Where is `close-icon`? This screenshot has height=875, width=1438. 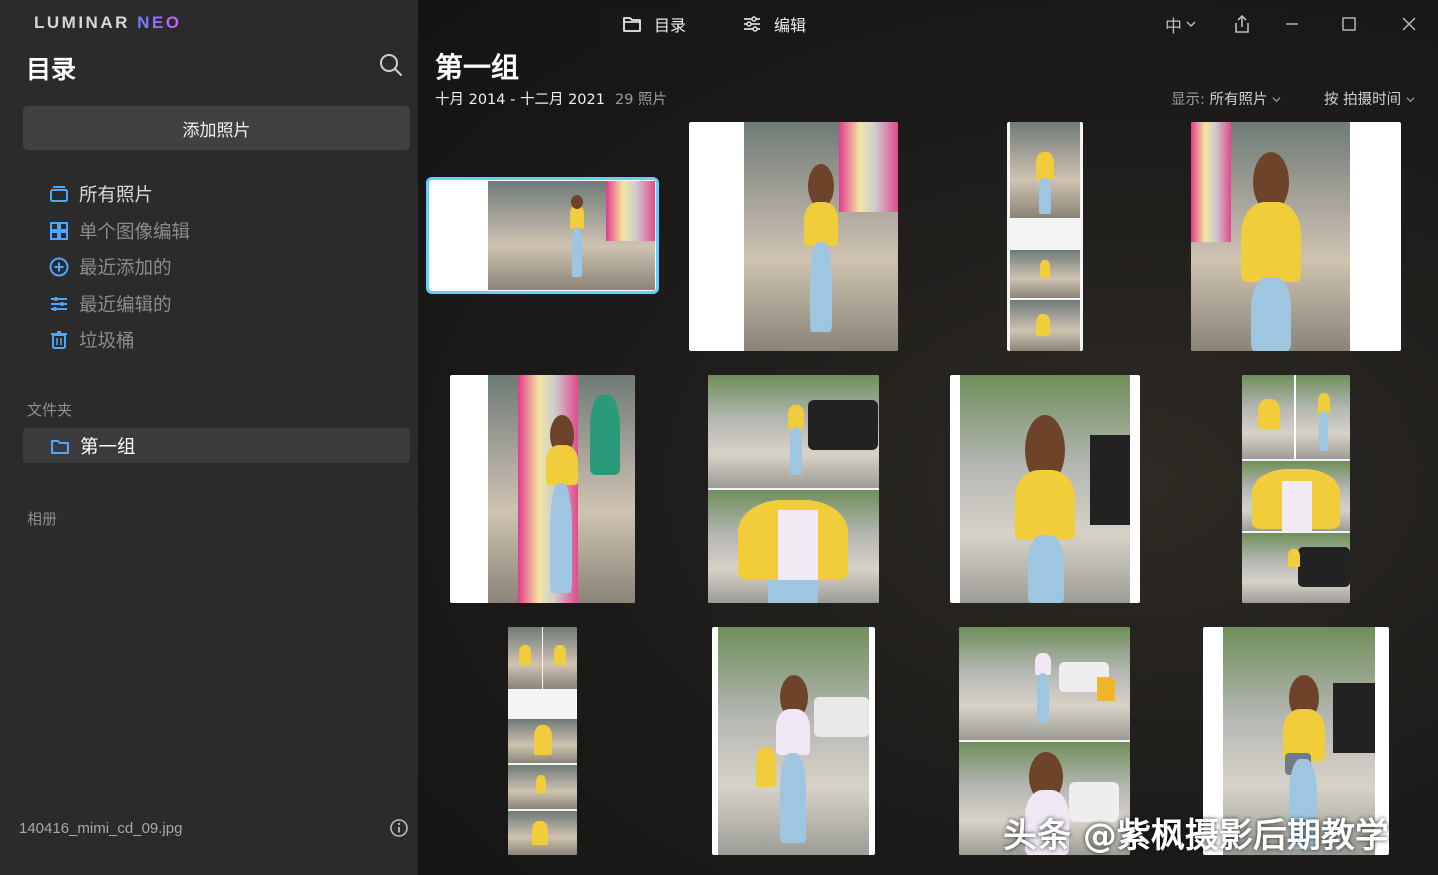
close-icon is located at coordinates (1409, 24).